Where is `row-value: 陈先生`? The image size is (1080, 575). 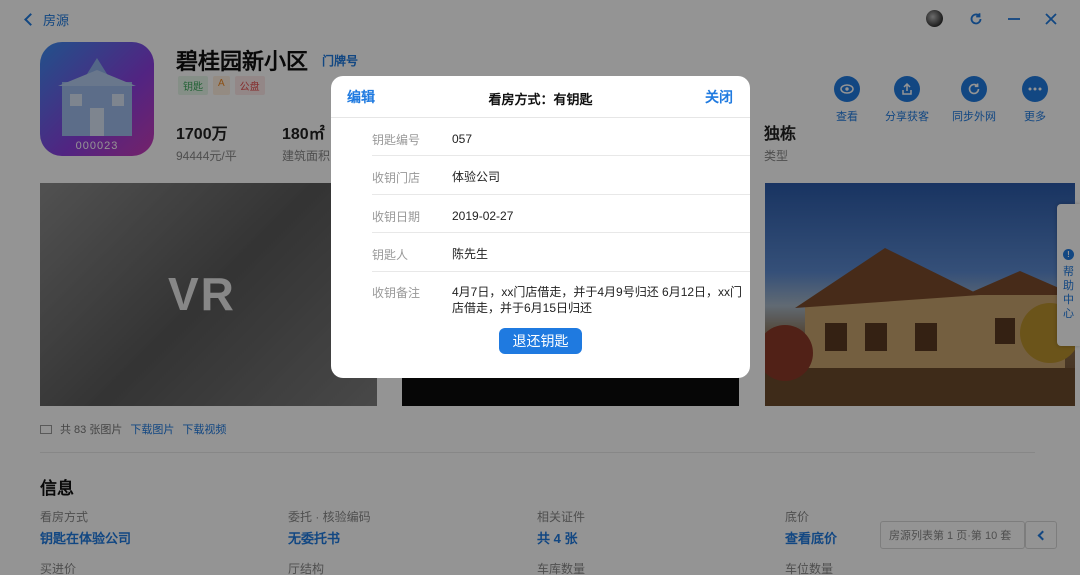 row-value: 陈先生 is located at coordinates (470, 254).